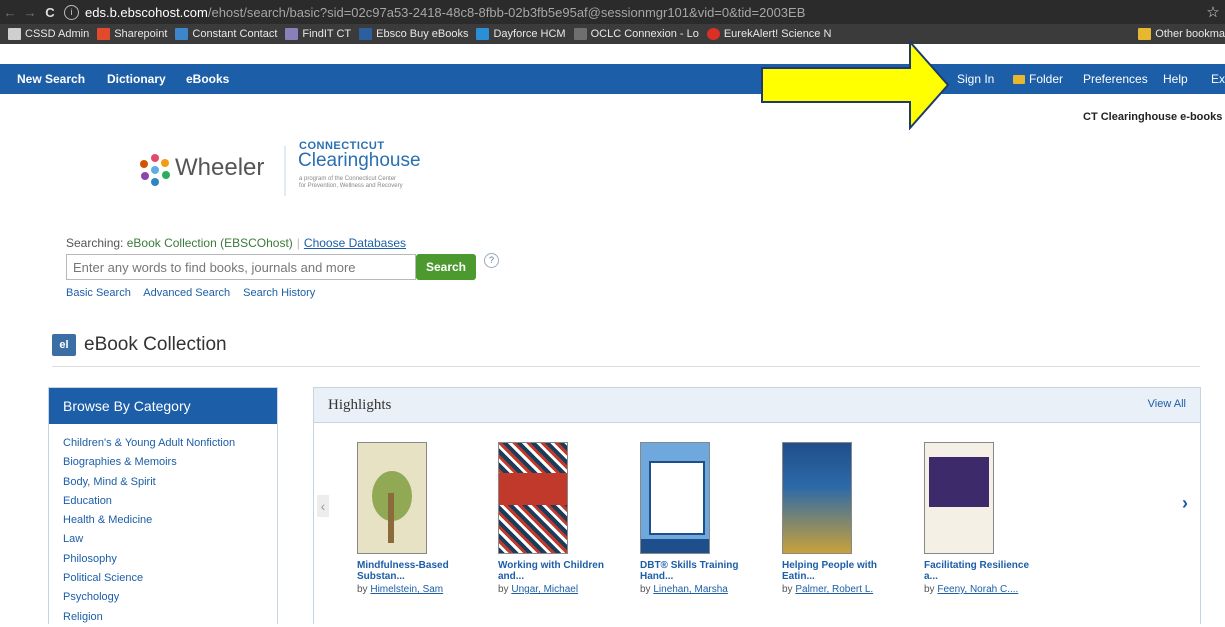 This screenshot has height=627, width=1225. I want to click on back-arrow-icon: ←, so click(10, 12).